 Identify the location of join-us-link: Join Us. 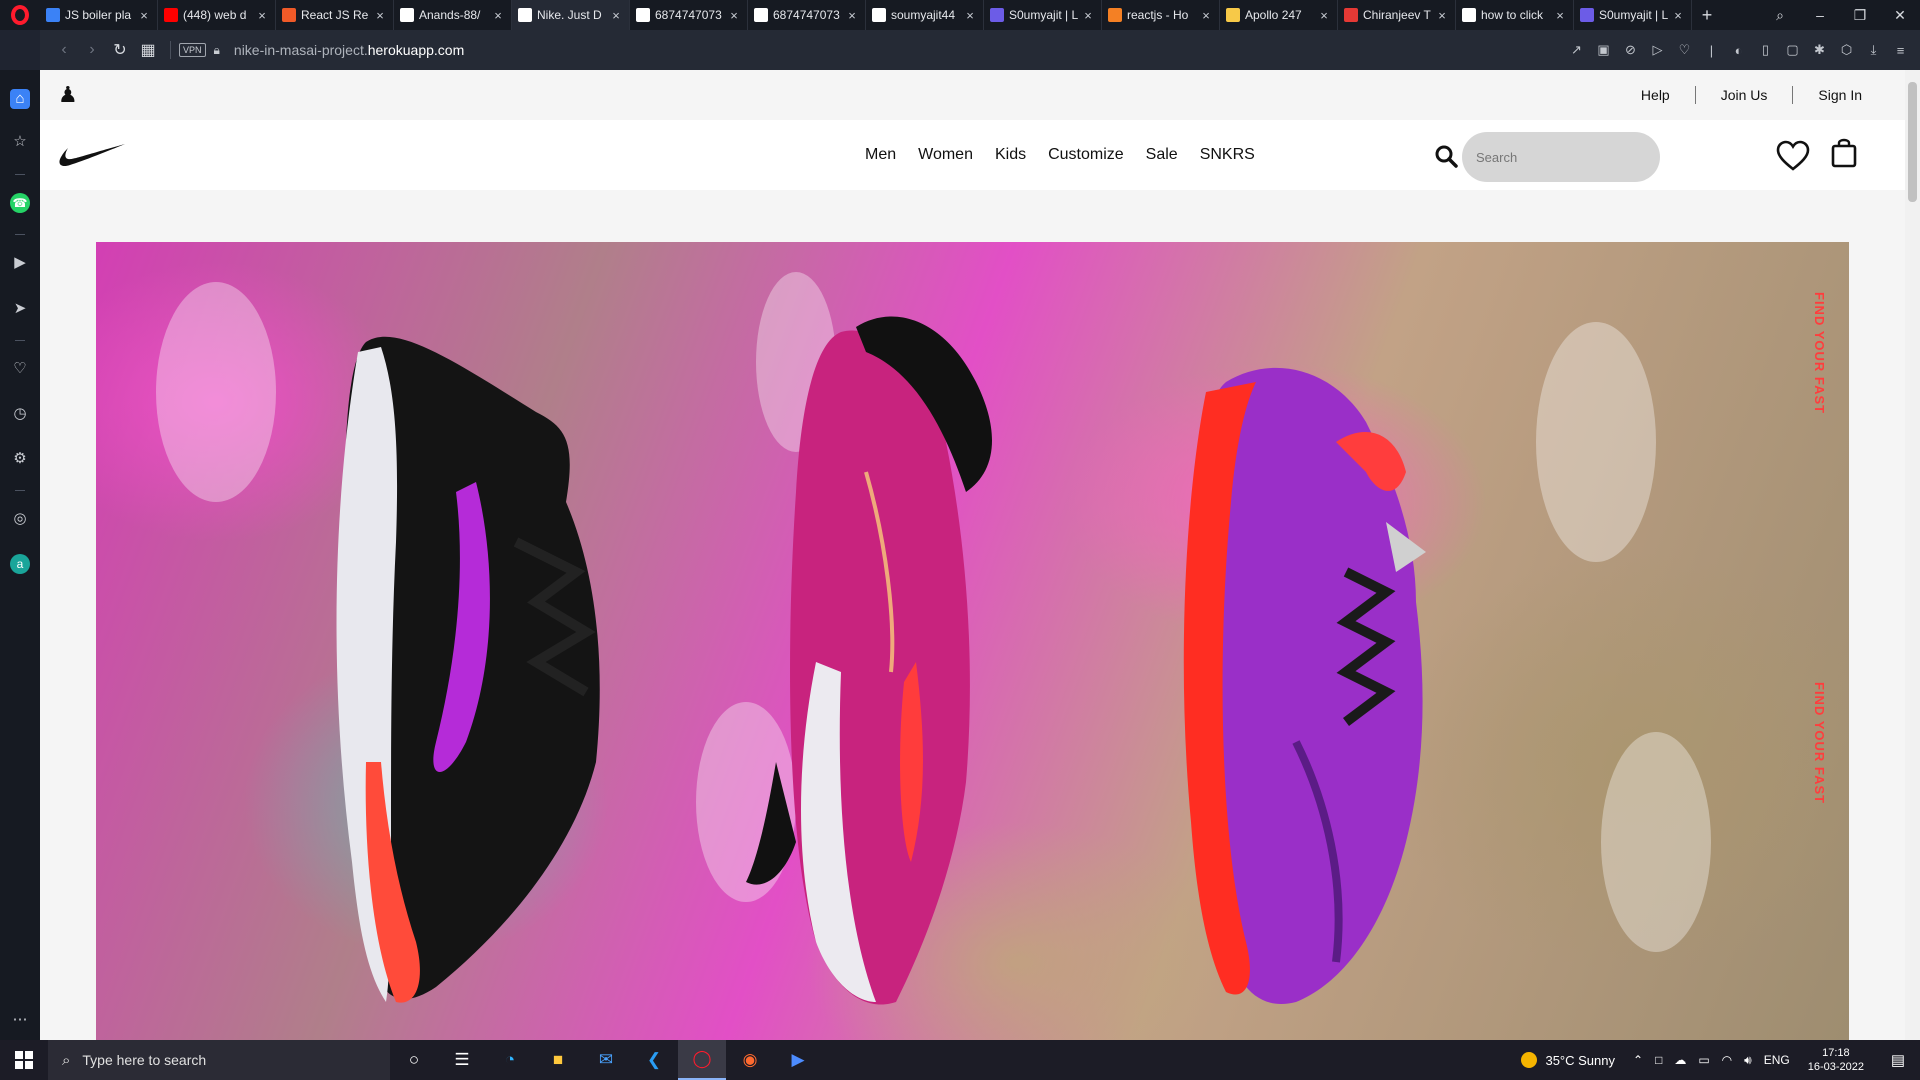
(1744, 95).